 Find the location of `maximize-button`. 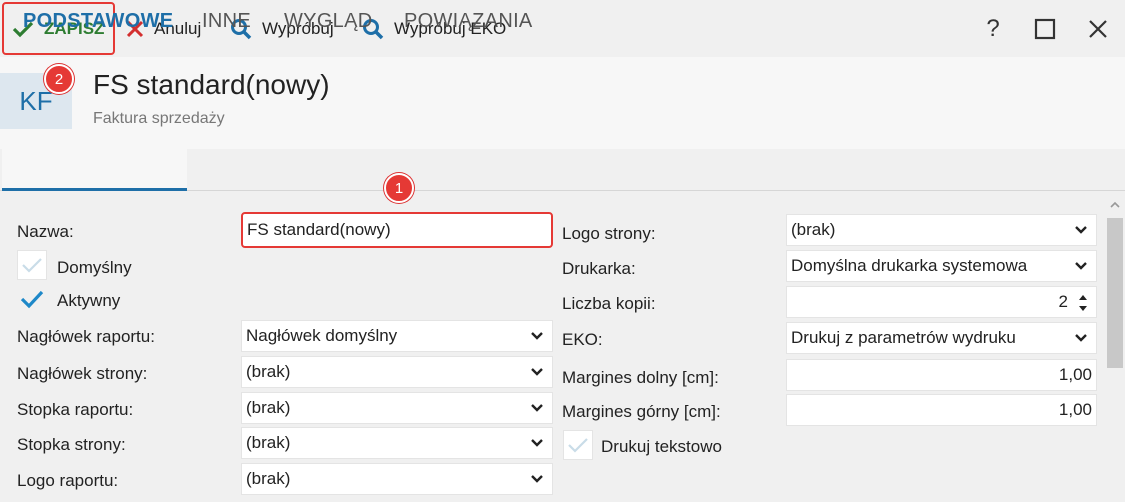

maximize-button is located at coordinates (1045, 29).